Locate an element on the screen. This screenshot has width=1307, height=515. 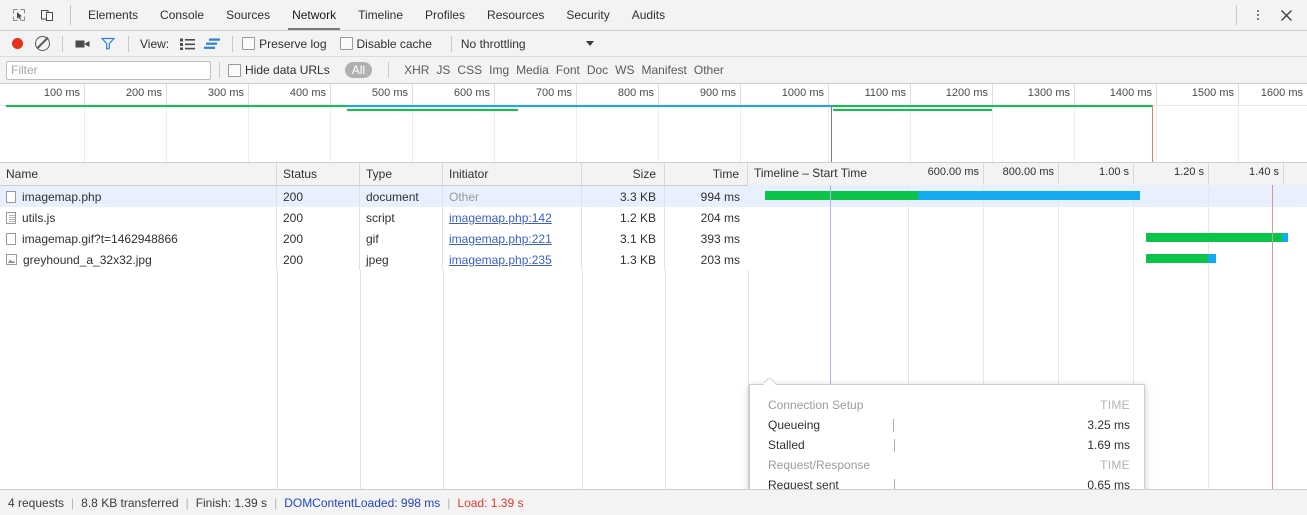
device-toolbar-icon is located at coordinates (47, 15).